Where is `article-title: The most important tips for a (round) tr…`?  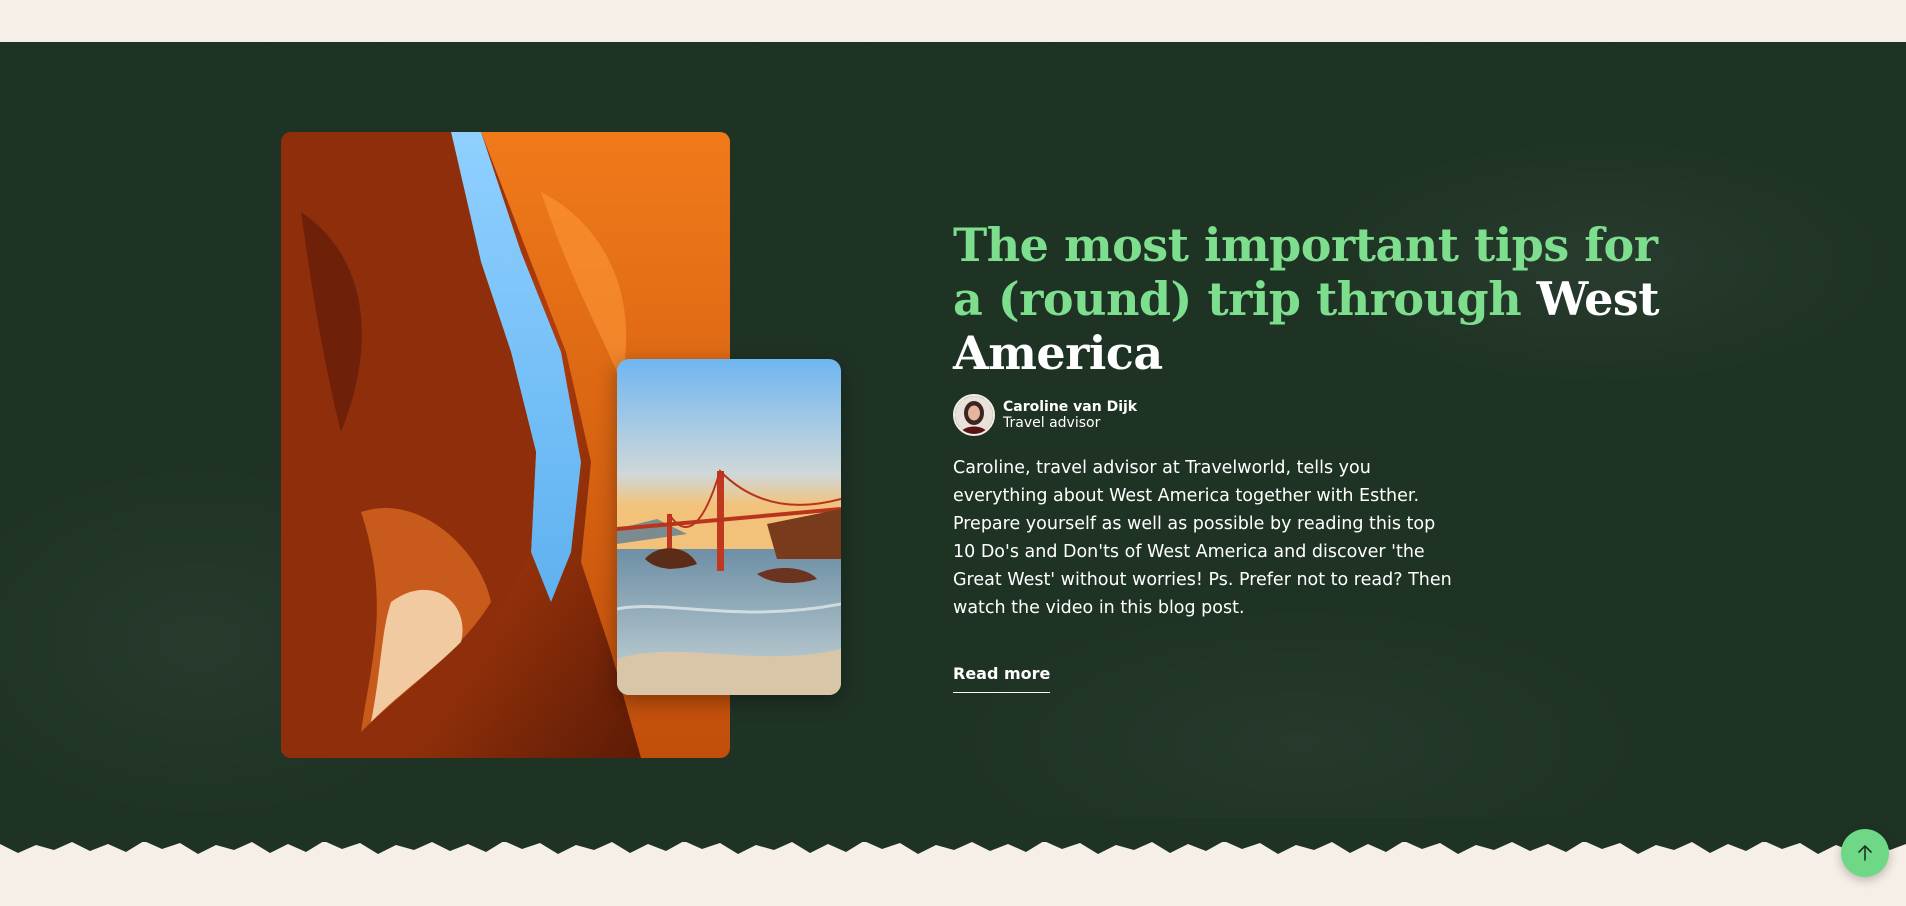 article-title: The most important tips for a (round) tr… is located at coordinates (1313, 299).